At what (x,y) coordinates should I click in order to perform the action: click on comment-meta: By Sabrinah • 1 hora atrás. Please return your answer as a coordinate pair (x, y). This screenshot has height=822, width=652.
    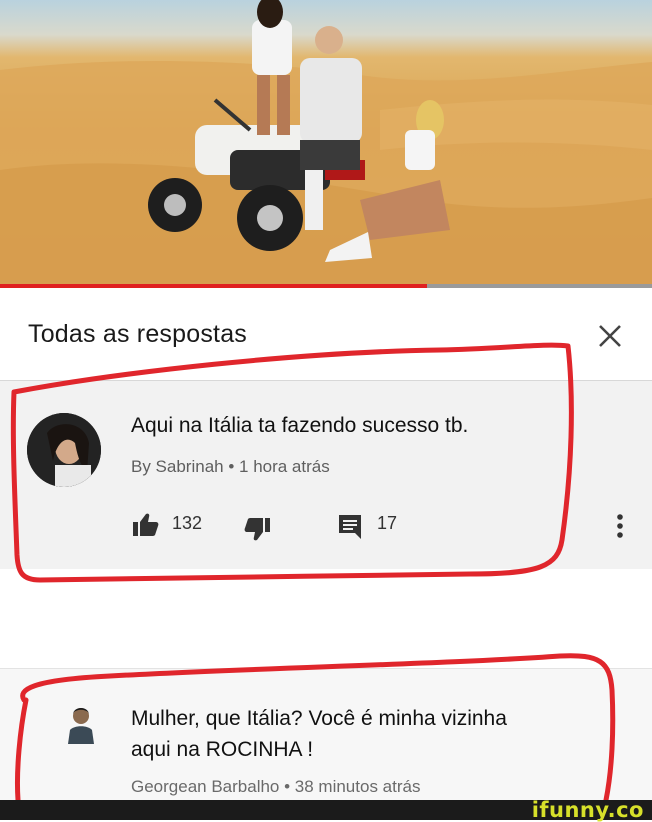
    Looking at the image, I should click on (230, 466).